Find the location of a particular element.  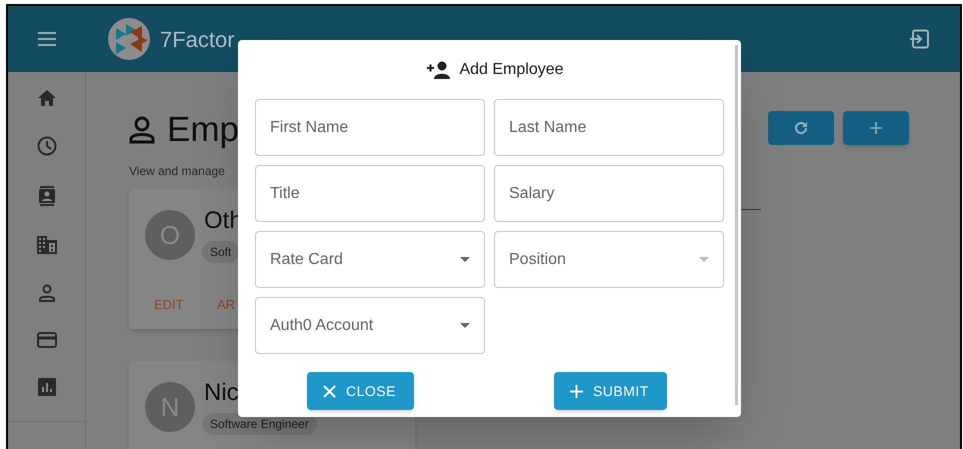

refresh-icon is located at coordinates (801, 128).